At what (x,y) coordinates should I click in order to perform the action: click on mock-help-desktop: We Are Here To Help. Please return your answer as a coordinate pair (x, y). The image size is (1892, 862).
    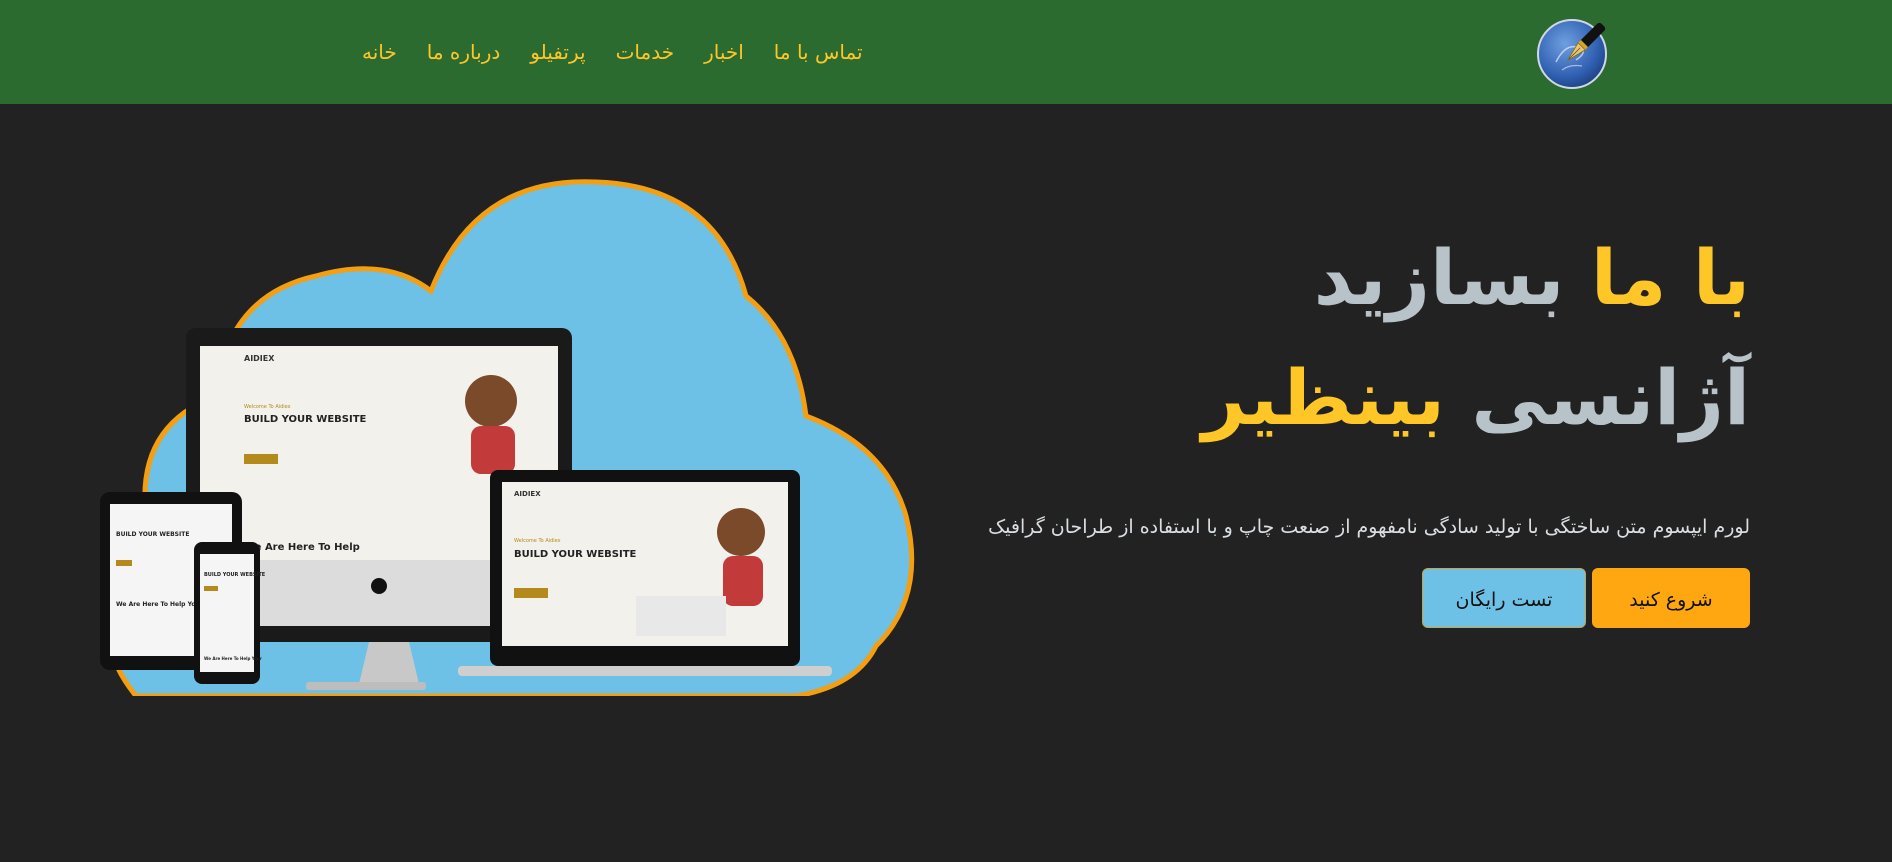
    Looking at the image, I should click on (302, 547).